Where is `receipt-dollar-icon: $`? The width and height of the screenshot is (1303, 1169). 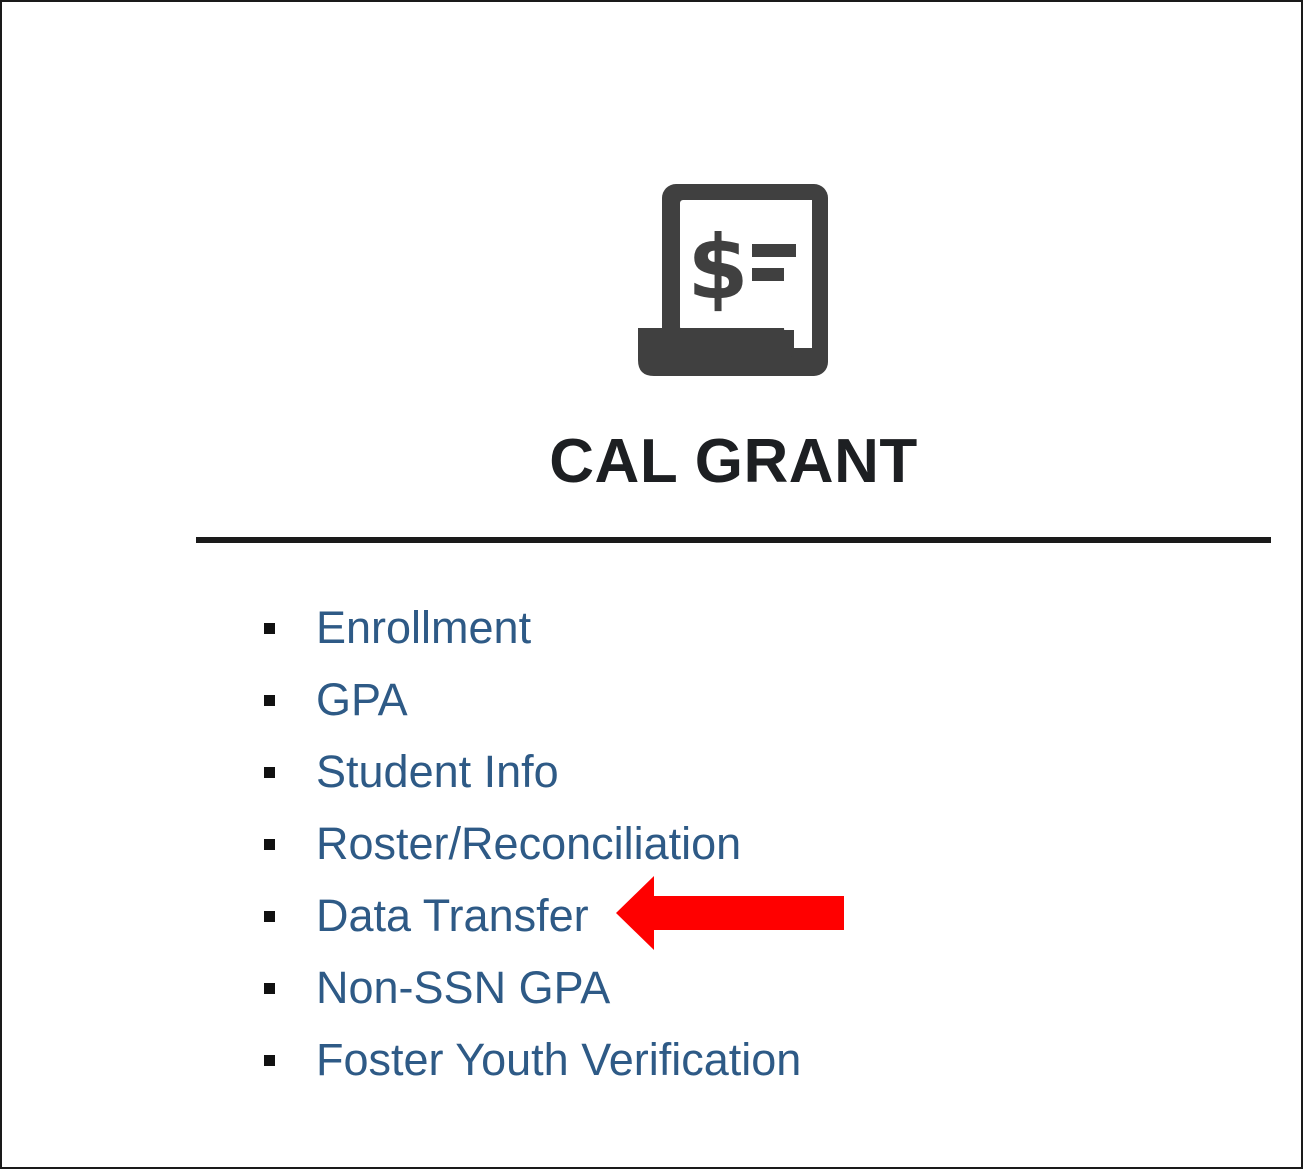
receipt-dollar-icon: $ is located at coordinates (734, 280).